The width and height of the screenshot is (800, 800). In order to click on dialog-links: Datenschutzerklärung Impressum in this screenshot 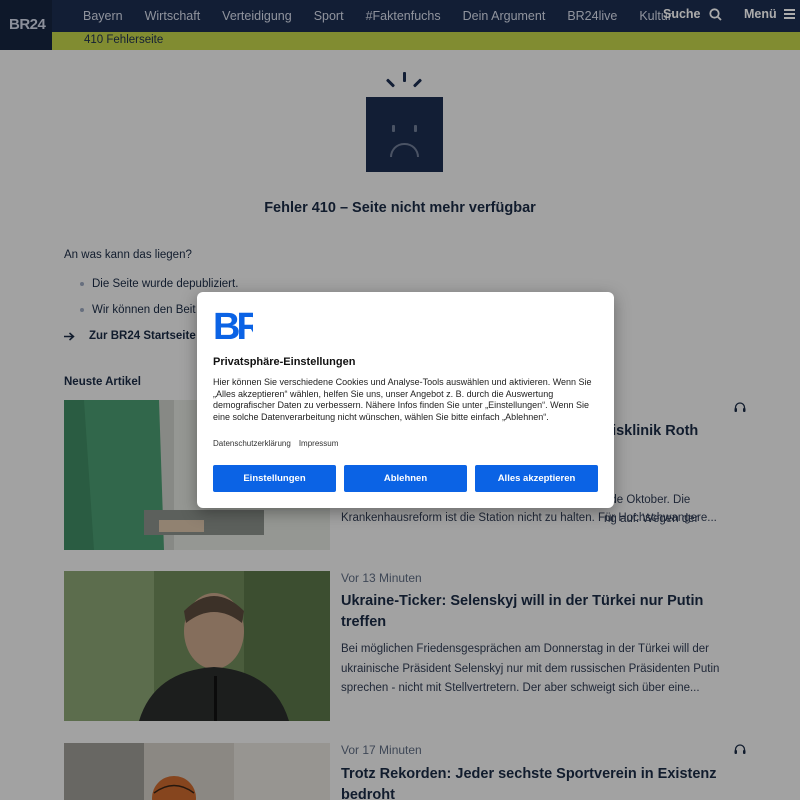, I will do `click(275, 443)`.